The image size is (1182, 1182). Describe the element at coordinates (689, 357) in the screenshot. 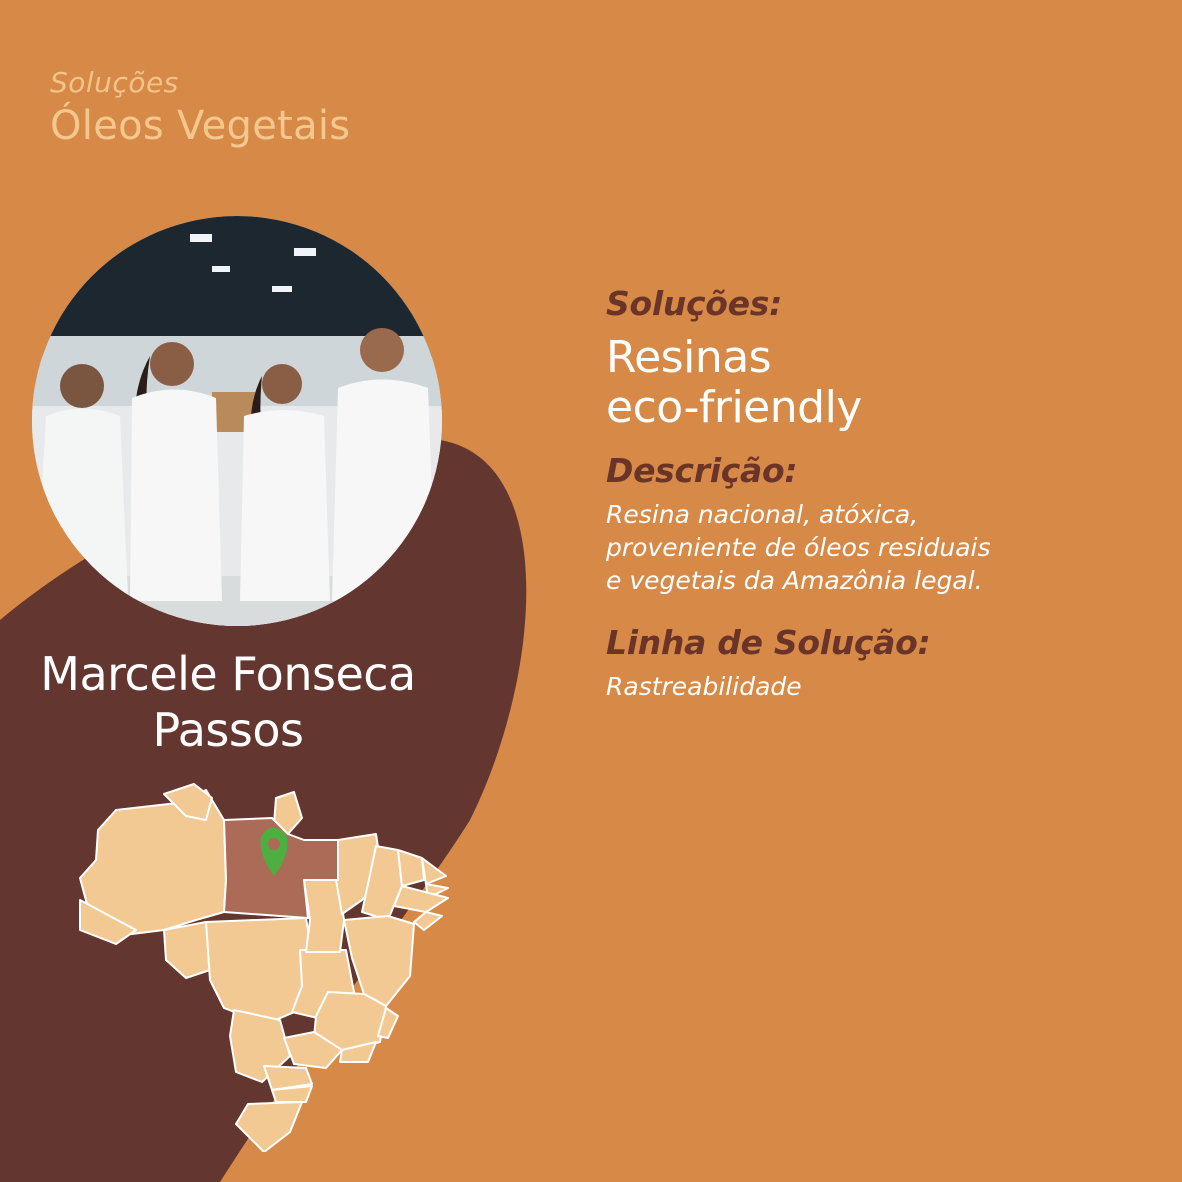

I see `solution-title-line1: Resinas` at that location.